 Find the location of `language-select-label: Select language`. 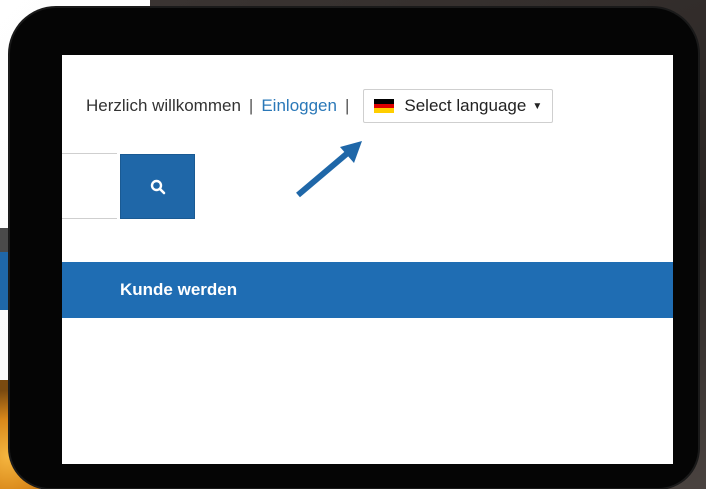

language-select-label: Select language is located at coordinates (465, 105).